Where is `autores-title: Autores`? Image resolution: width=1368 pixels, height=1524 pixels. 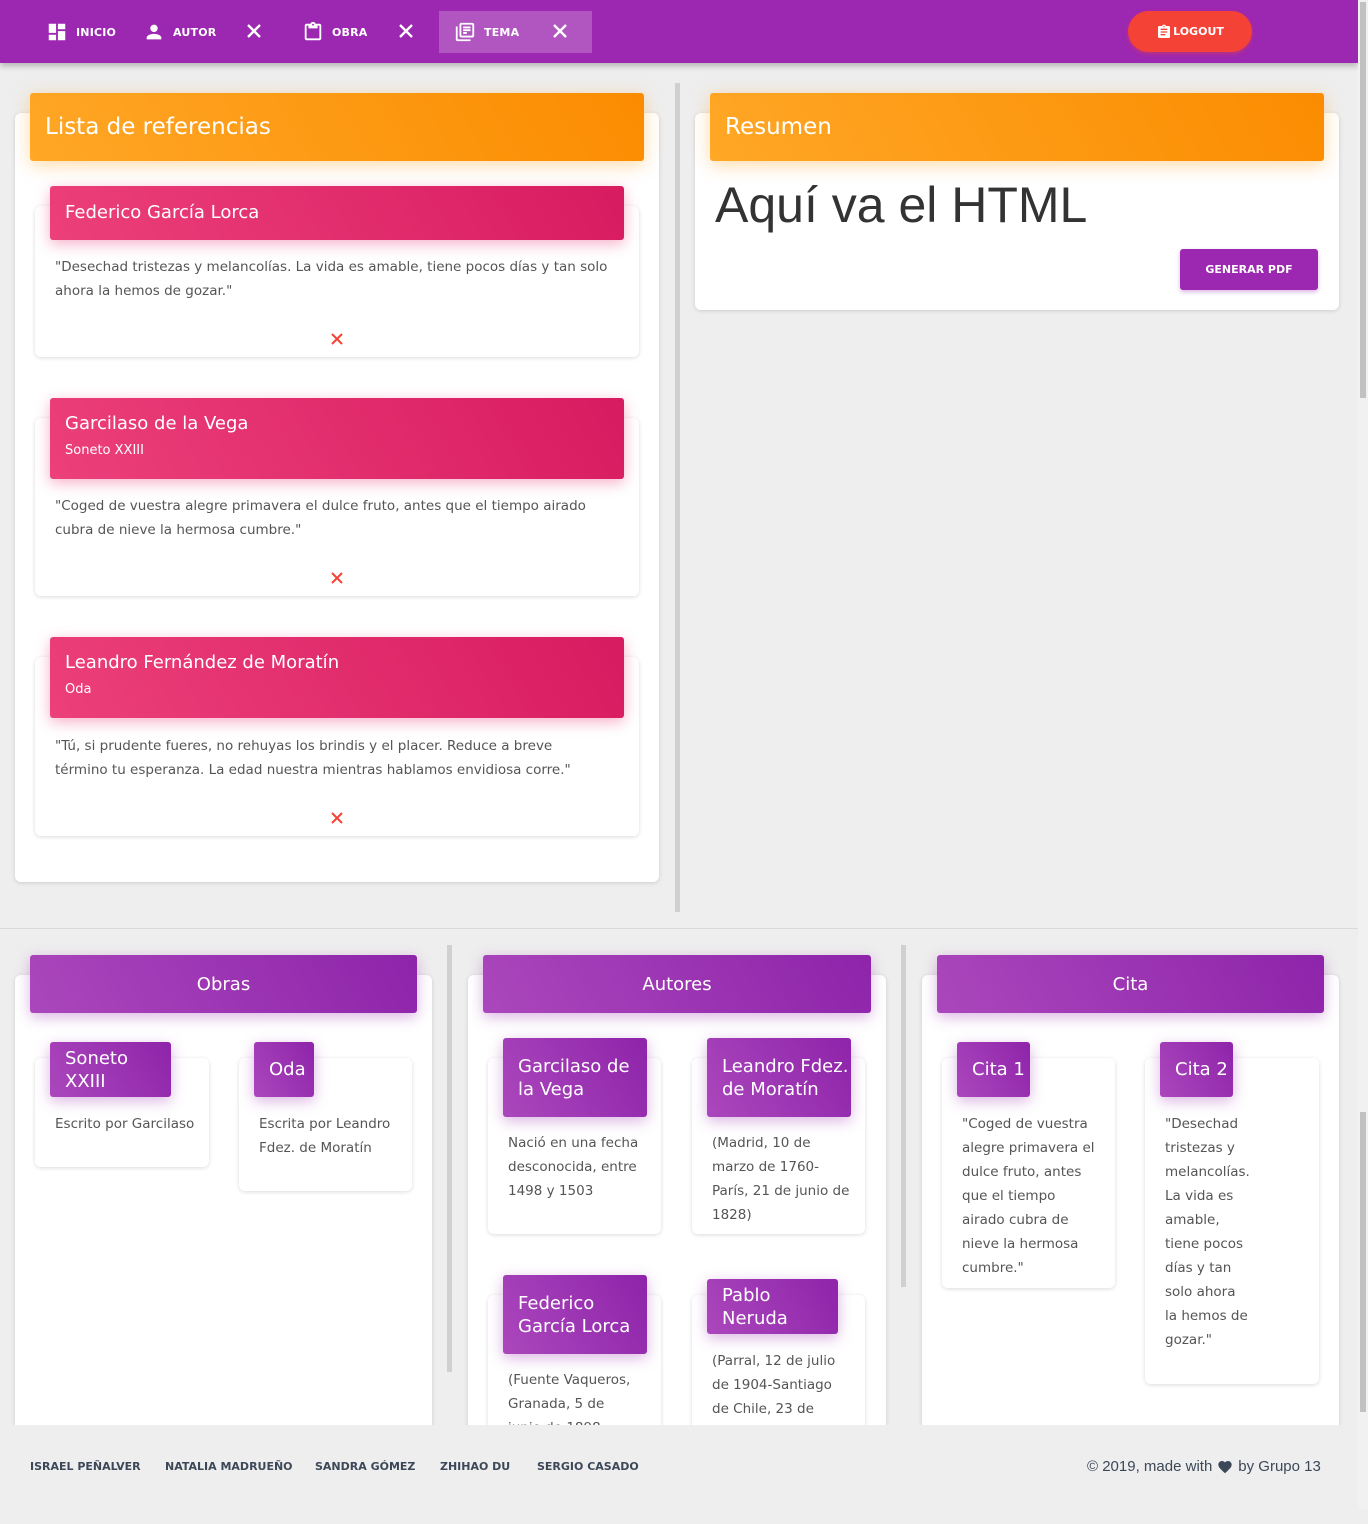 autores-title: Autores is located at coordinates (677, 984).